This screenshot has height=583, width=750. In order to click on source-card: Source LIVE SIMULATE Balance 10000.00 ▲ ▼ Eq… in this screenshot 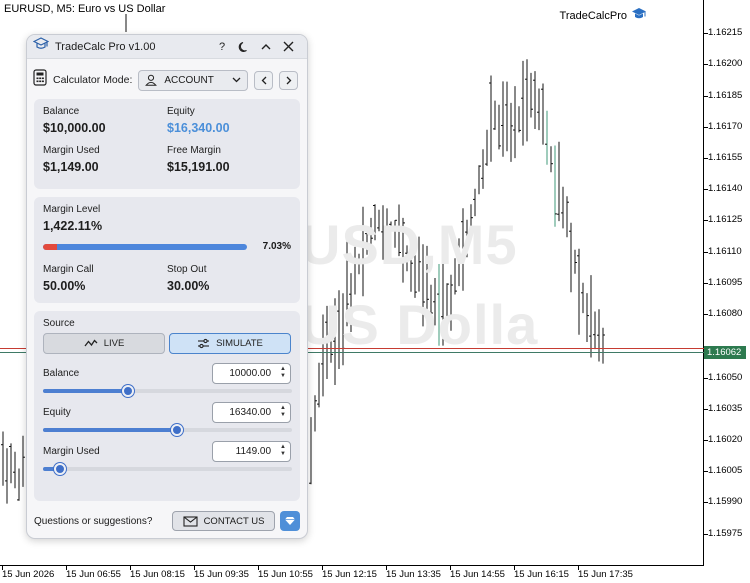, I will do `click(167, 406)`.